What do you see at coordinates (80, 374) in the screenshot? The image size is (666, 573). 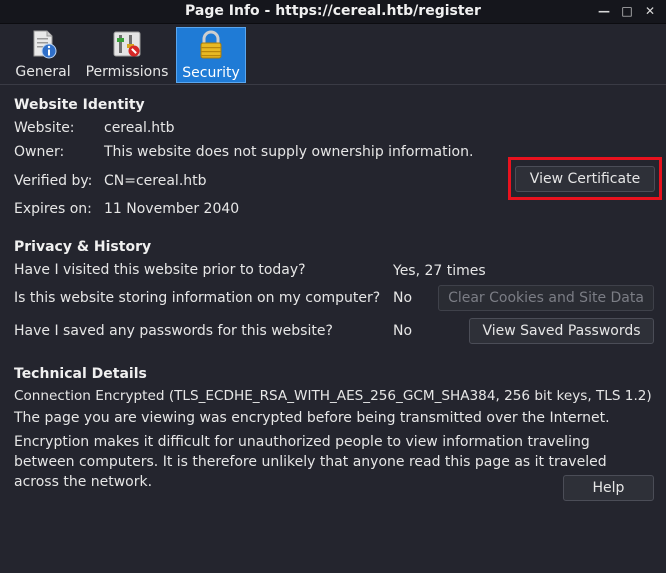 I see `technical-details-heading: Technical Details` at bounding box center [80, 374].